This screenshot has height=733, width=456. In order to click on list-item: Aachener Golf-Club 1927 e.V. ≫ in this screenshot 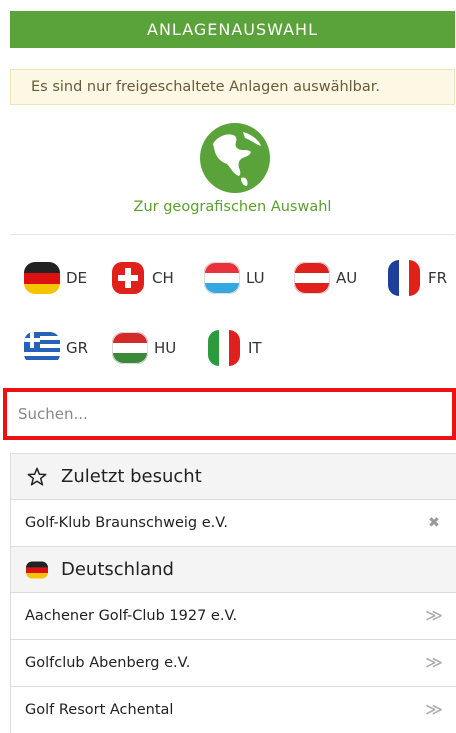, I will do `click(233, 615)`.